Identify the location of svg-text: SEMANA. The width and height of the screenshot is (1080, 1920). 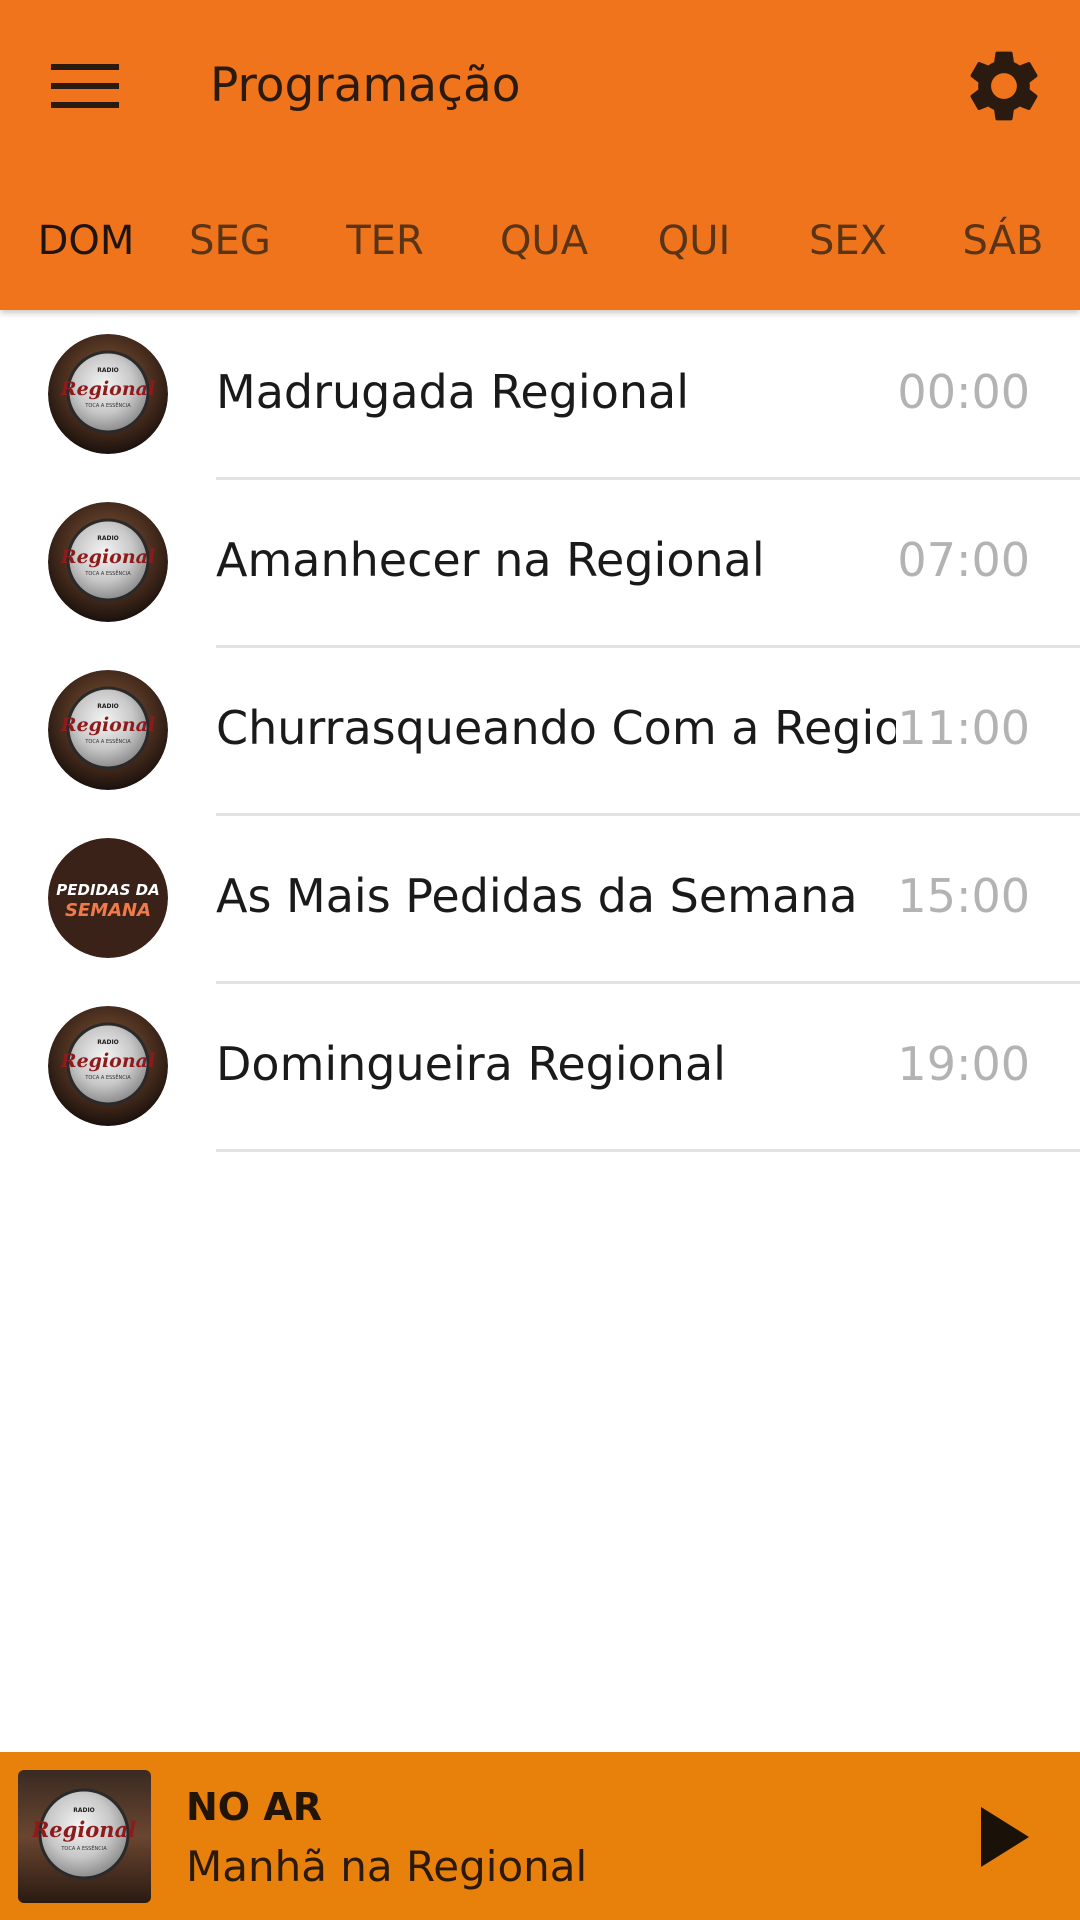
(108, 910).